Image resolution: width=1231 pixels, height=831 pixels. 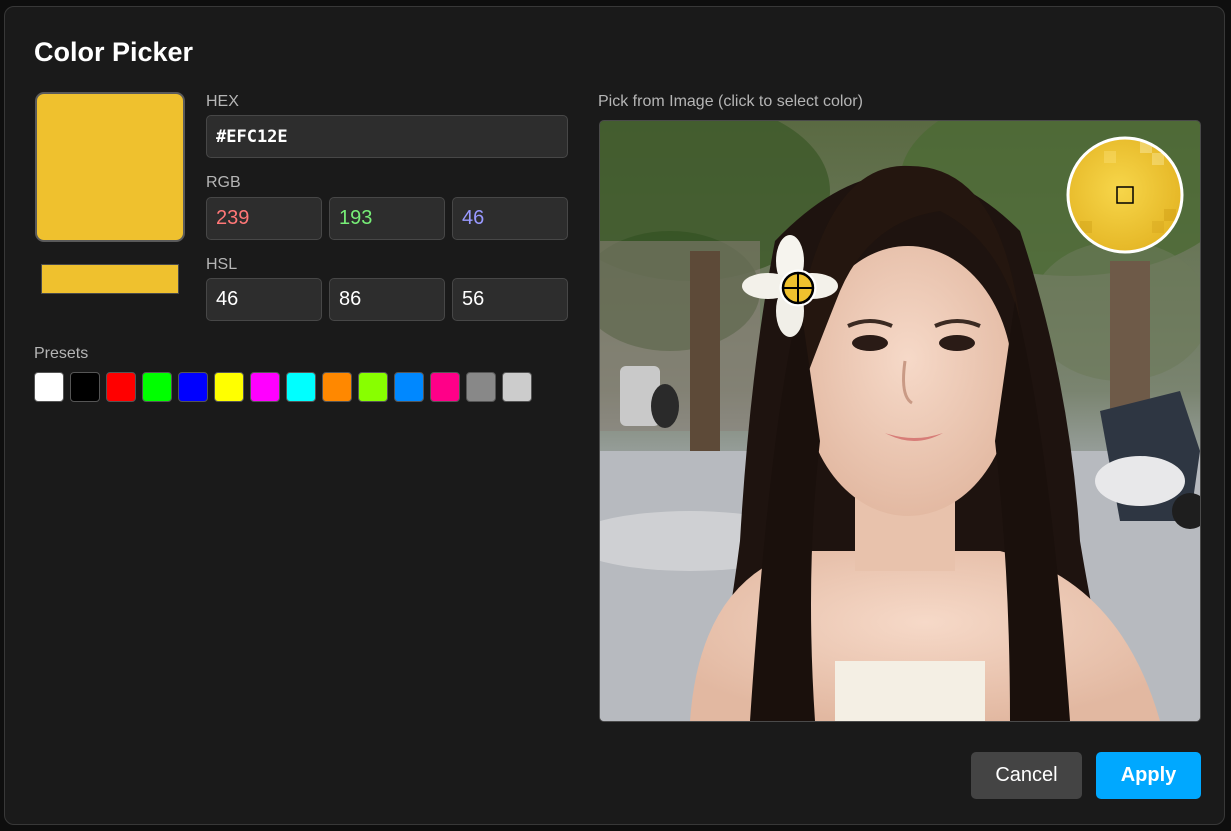 What do you see at coordinates (264, 218) in the screenshot?
I see `rgb-red-input` at bounding box center [264, 218].